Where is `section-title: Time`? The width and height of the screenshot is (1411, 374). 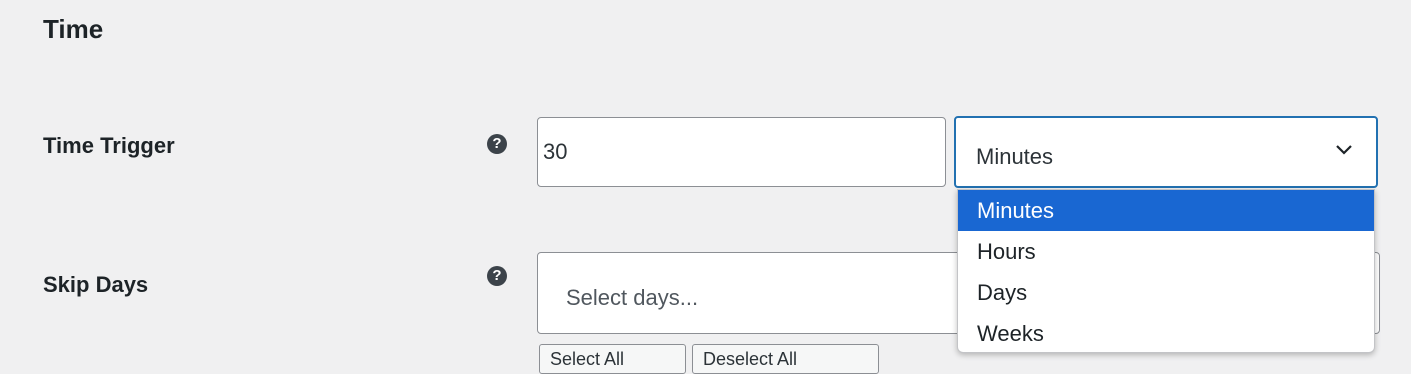
section-title: Time is located at coordinates (73, 29).